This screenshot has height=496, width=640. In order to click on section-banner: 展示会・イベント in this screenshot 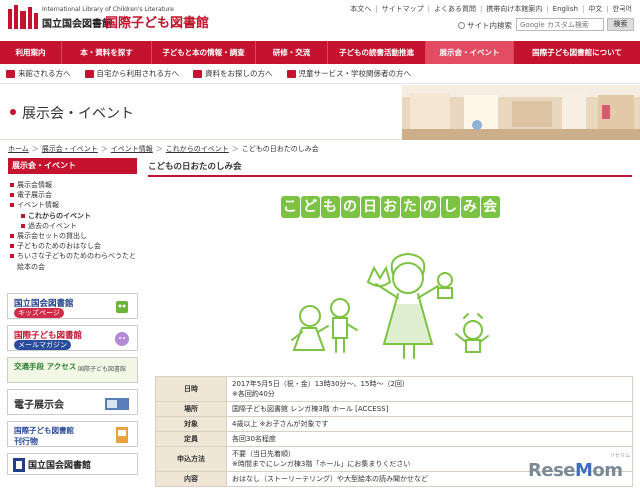, I will do `click(320, 112)`.